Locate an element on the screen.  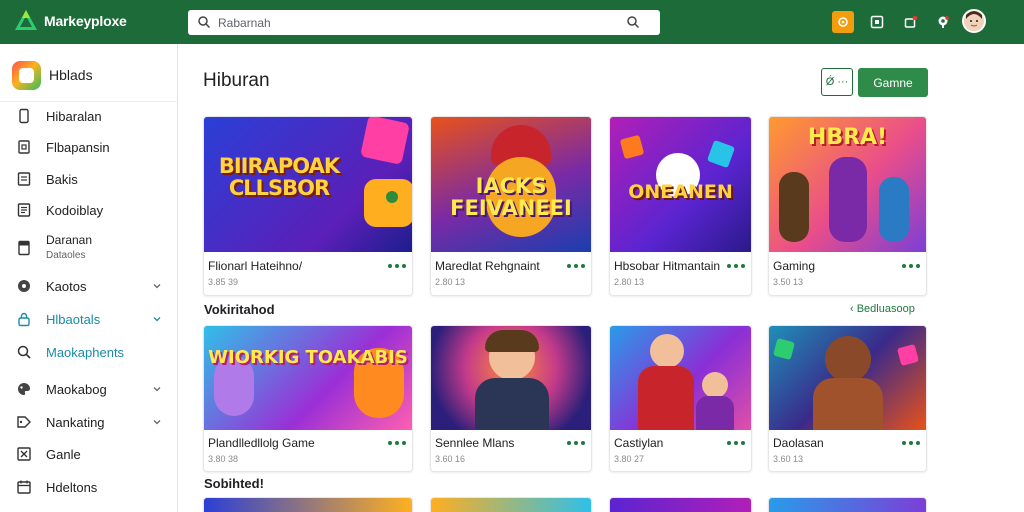
game-title: Sennlee Mlans is located at coordinates (475, 443).